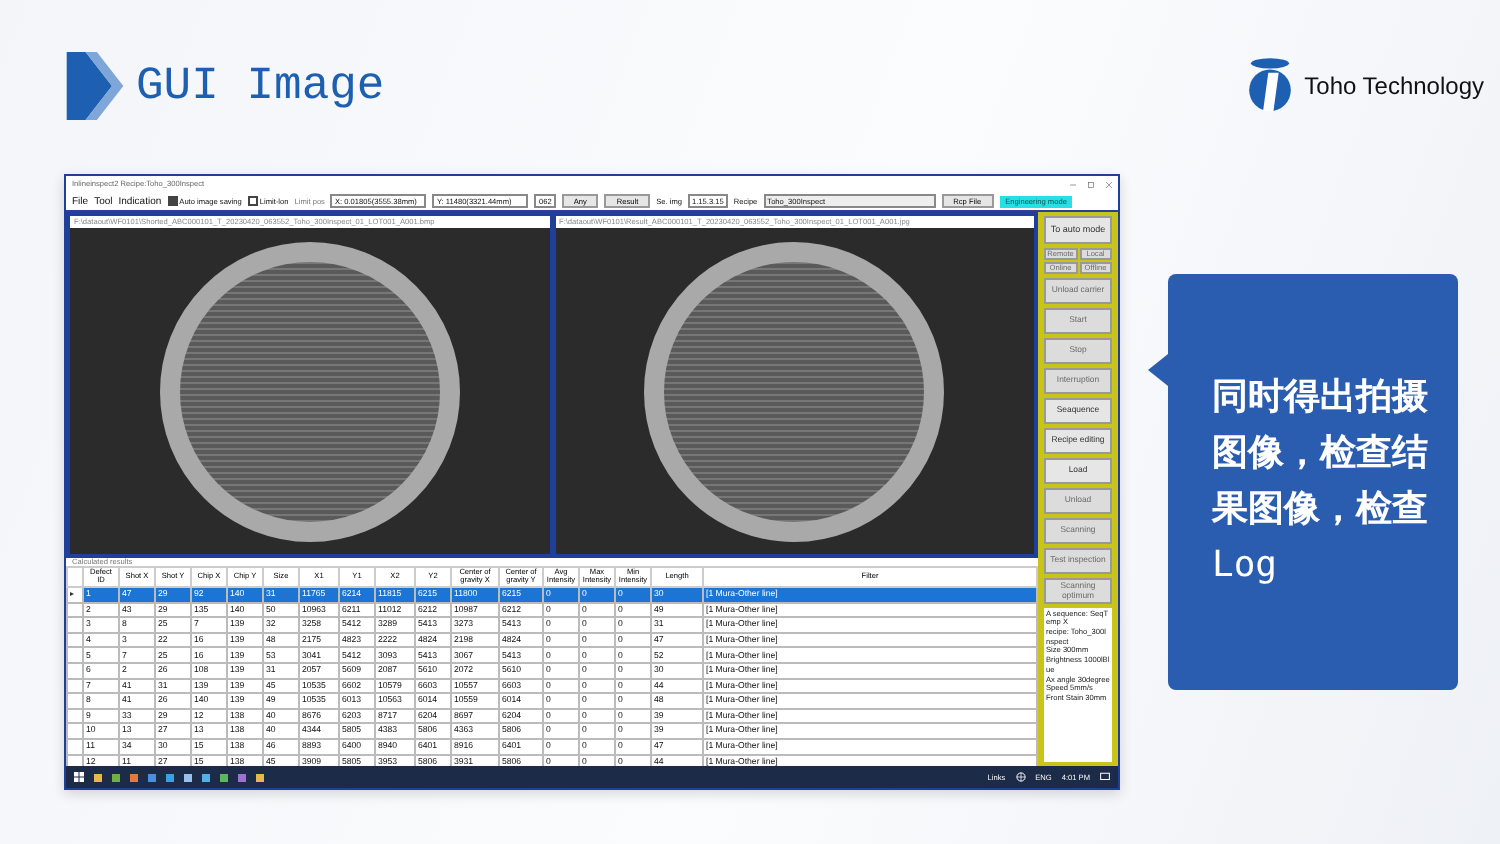 This screenshot has height=844, width=1500. Describe the element at coordinates (1020, 777) in the screenshot. I see `globe-icon` at that location.